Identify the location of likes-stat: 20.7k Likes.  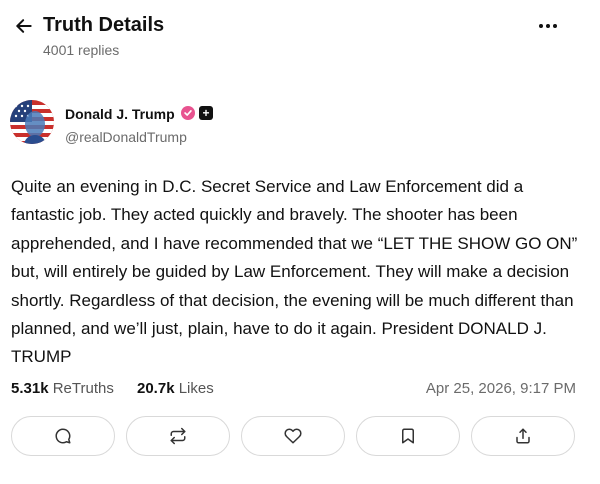
(175, 388).